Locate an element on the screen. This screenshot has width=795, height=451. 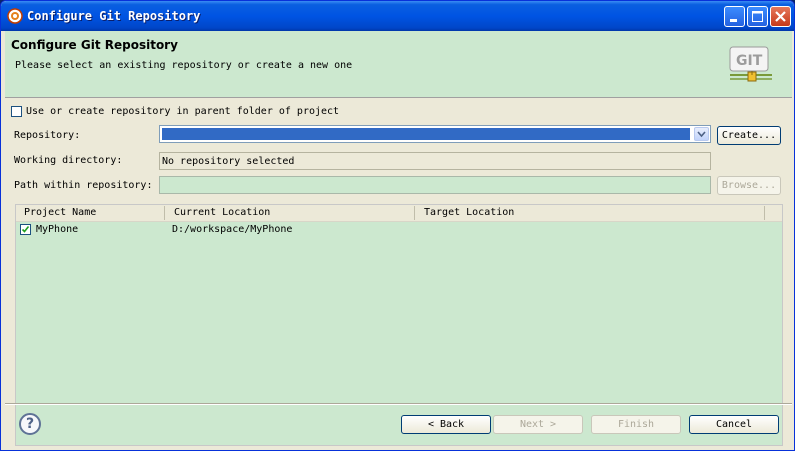
working-directory-label: Working directory: is located at coordinates (68, 160).